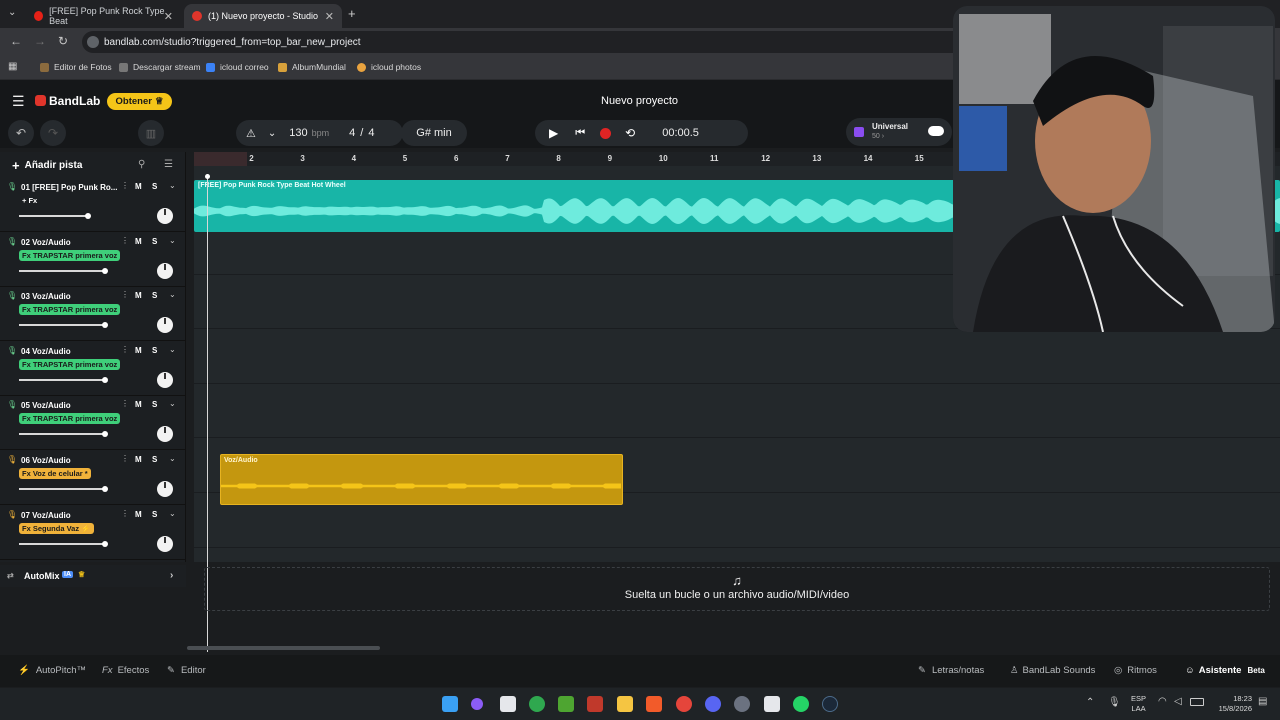 The width and height of the screenshot is (1280, 720). I want to click on wifi-icon: ◠, so click(1162, 701).